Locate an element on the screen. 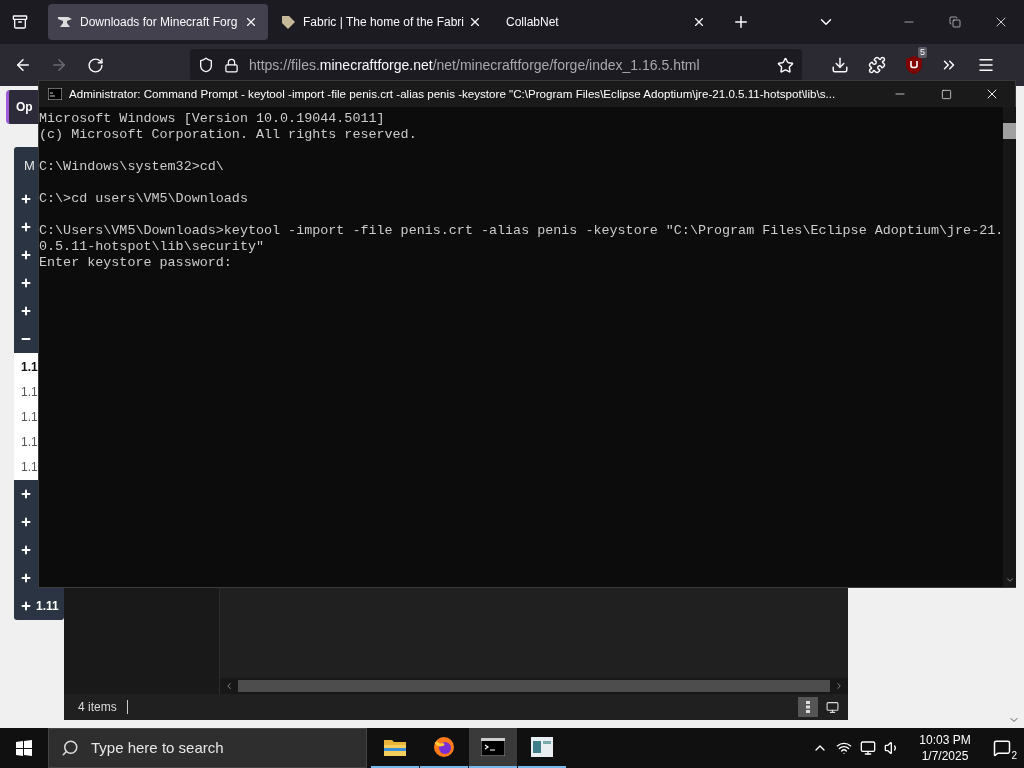 The image size is (1024, 768). folder-icon is located at coordinates (395, 747).